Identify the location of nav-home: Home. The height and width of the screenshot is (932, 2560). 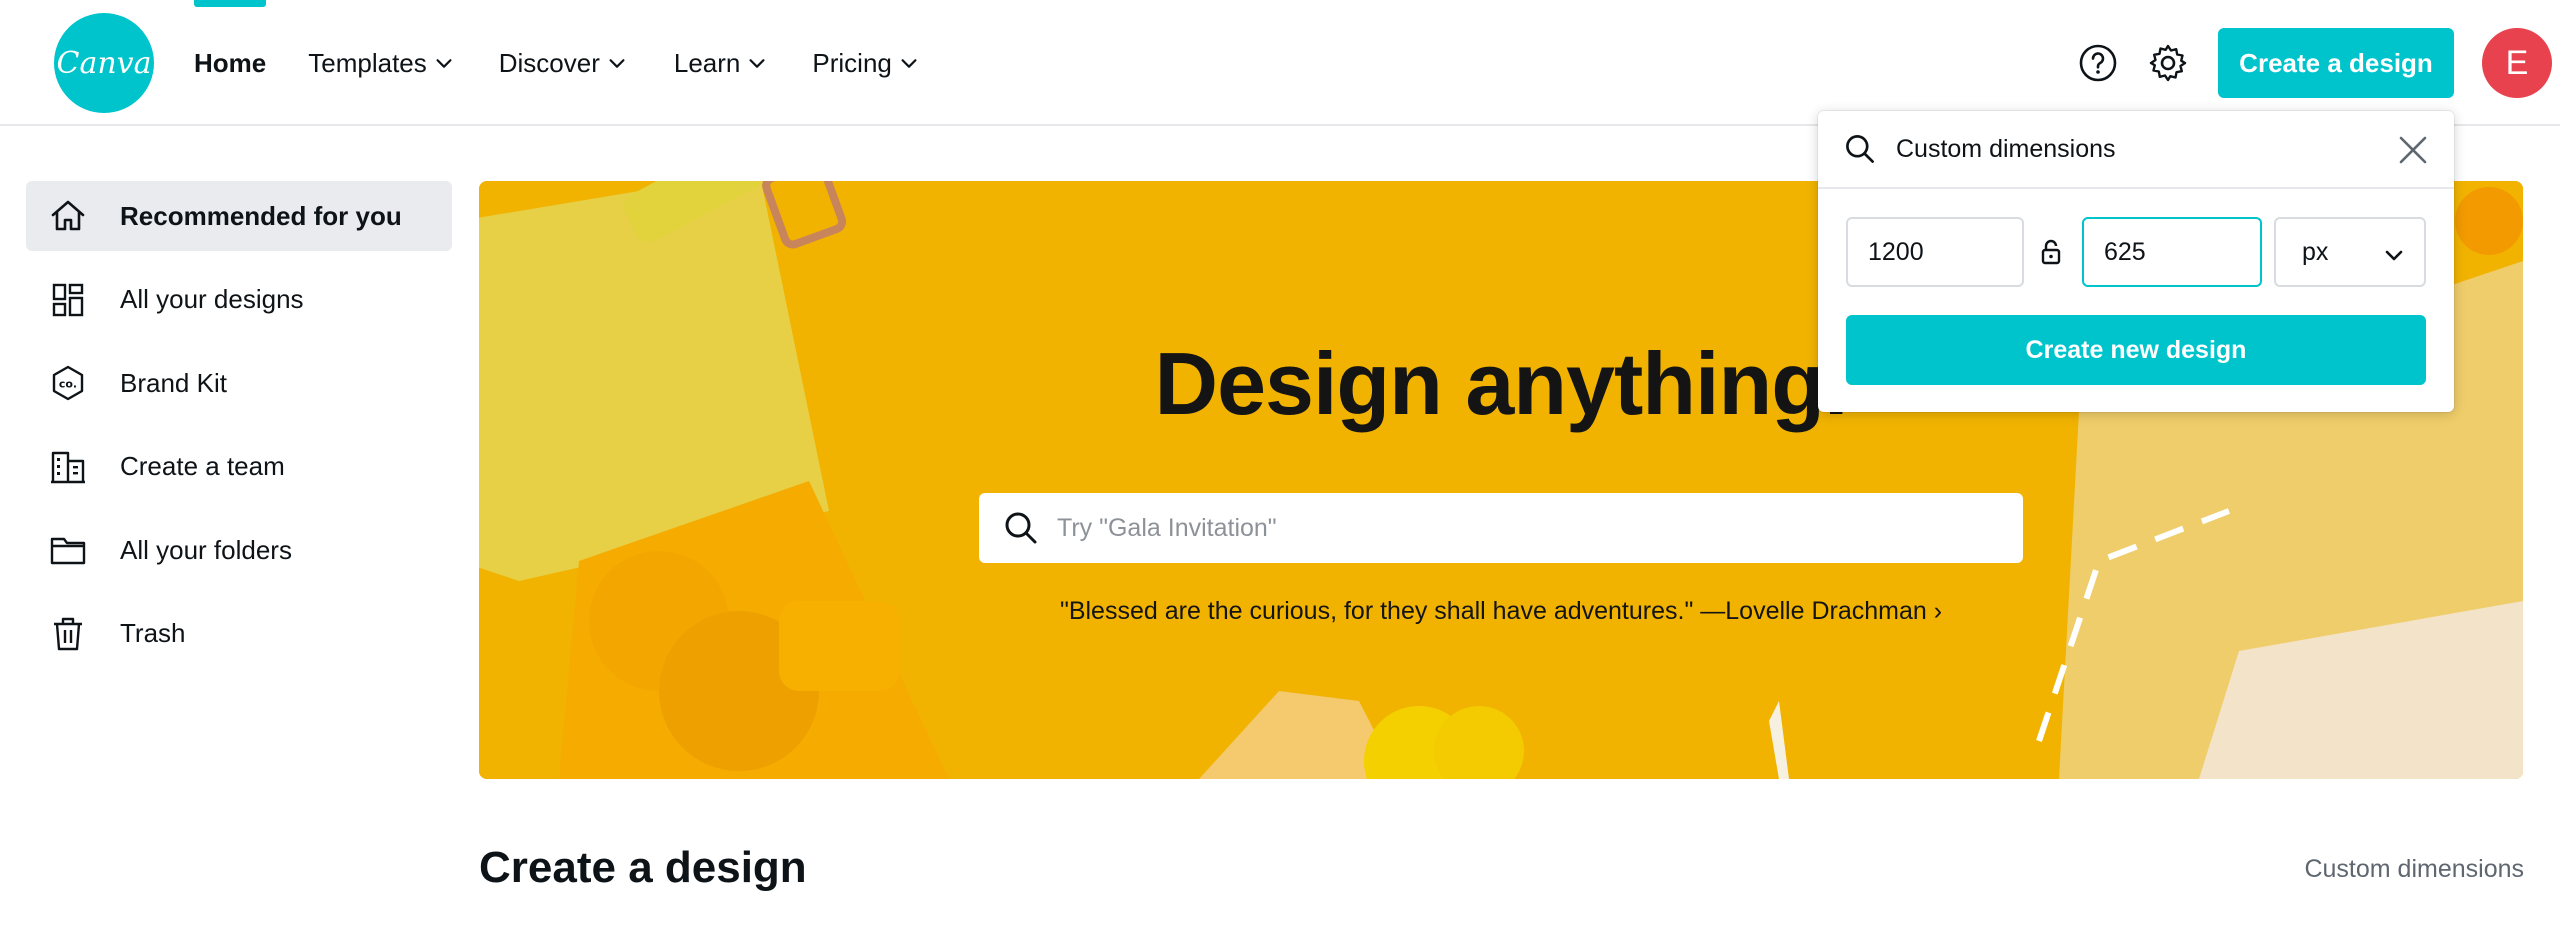
(230, 63).